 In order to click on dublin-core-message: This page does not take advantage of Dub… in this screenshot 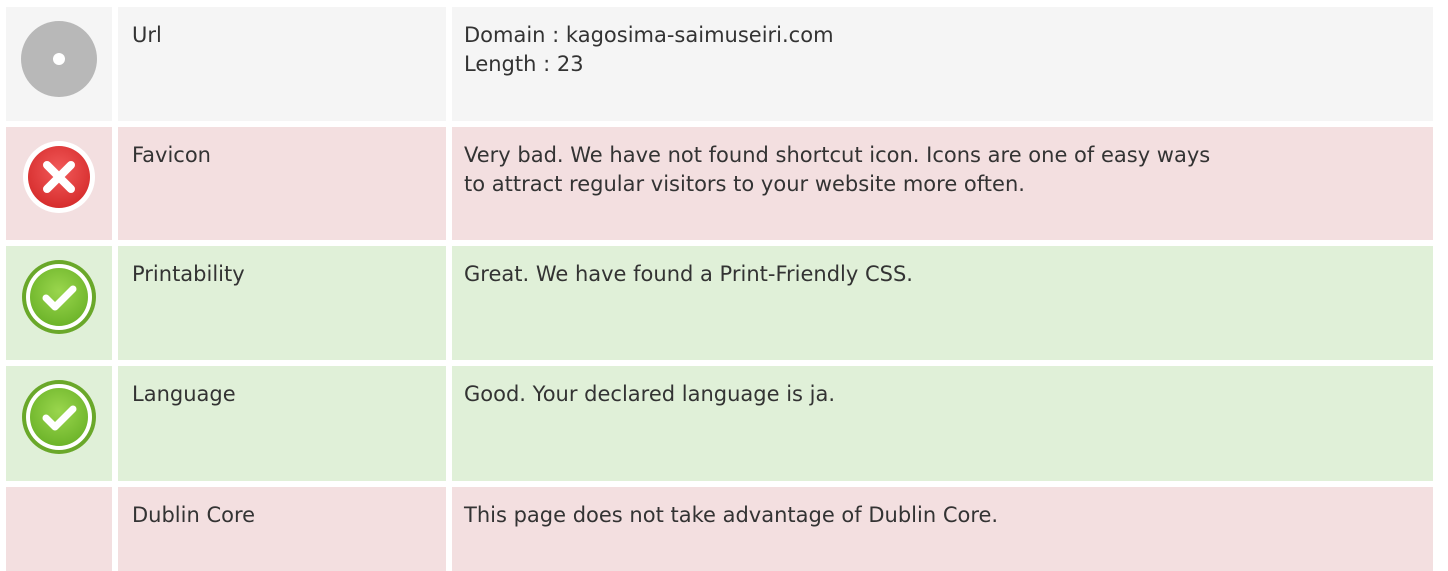, I will do `click(731, 515)`.